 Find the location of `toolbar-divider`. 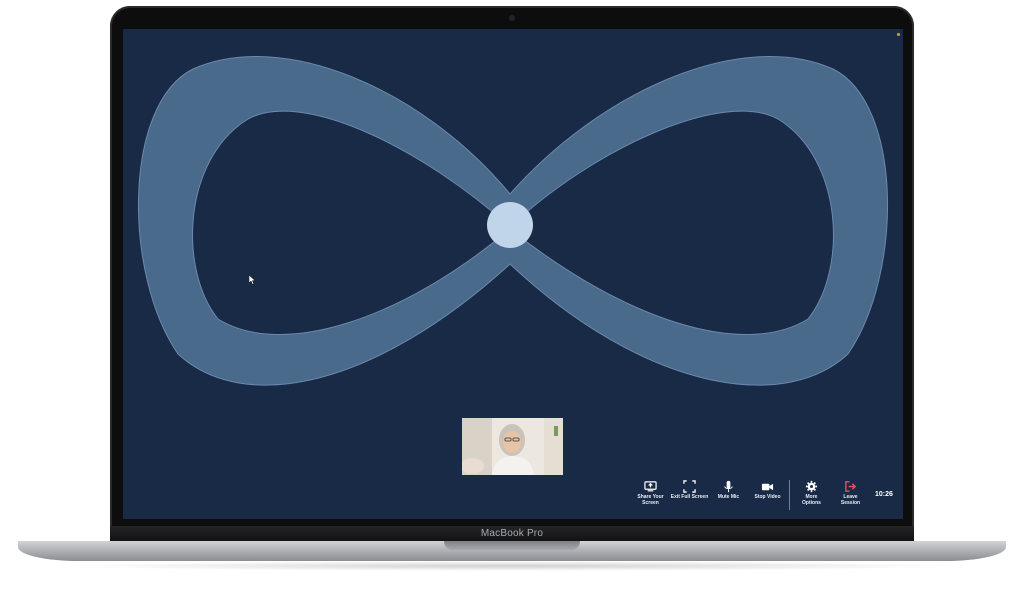

toolbar-divider is located at coordinates (789, 495).